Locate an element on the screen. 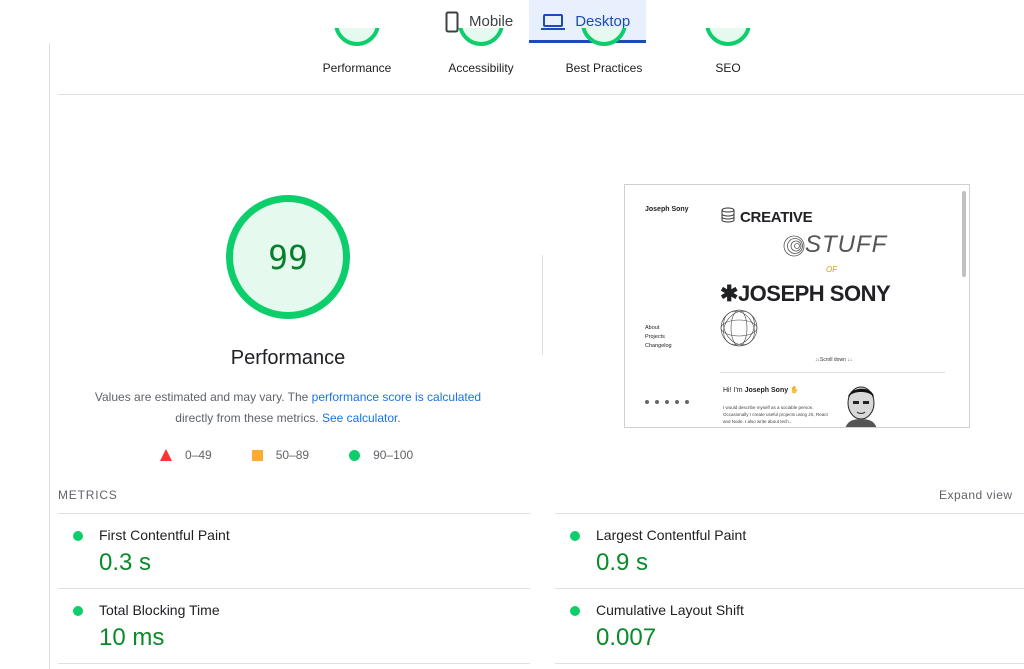 The image size is (1024, 669). vertical-divider is located at coordinates (542, 305).